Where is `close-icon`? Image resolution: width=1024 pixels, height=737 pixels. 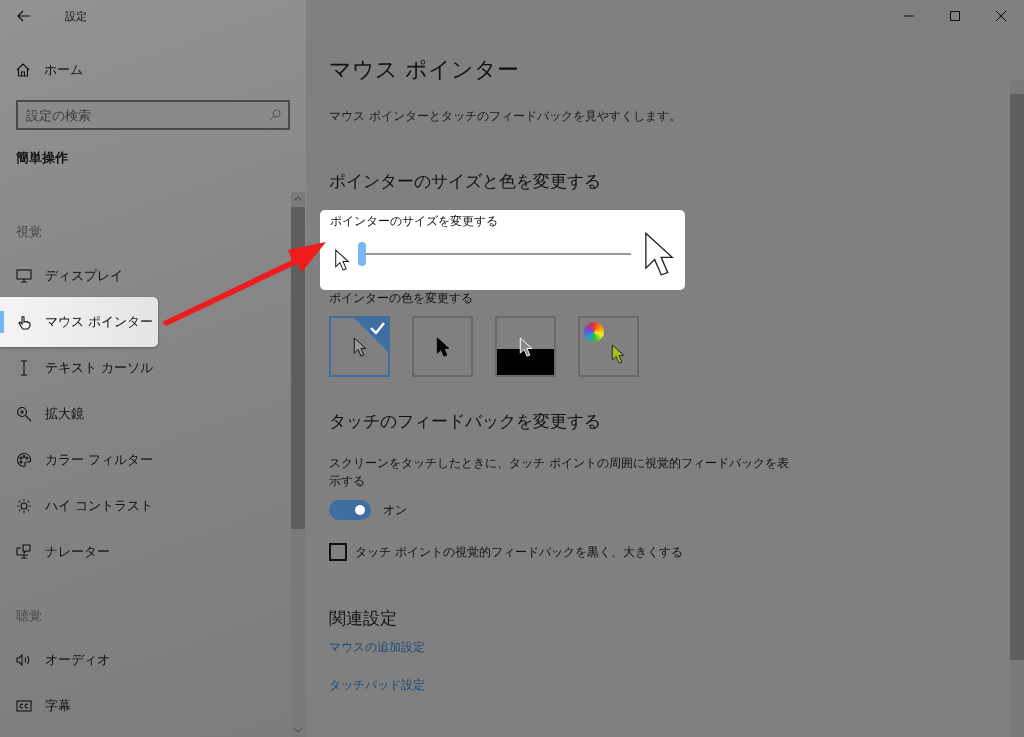
close-icon is located at coordinates (1001, 16).